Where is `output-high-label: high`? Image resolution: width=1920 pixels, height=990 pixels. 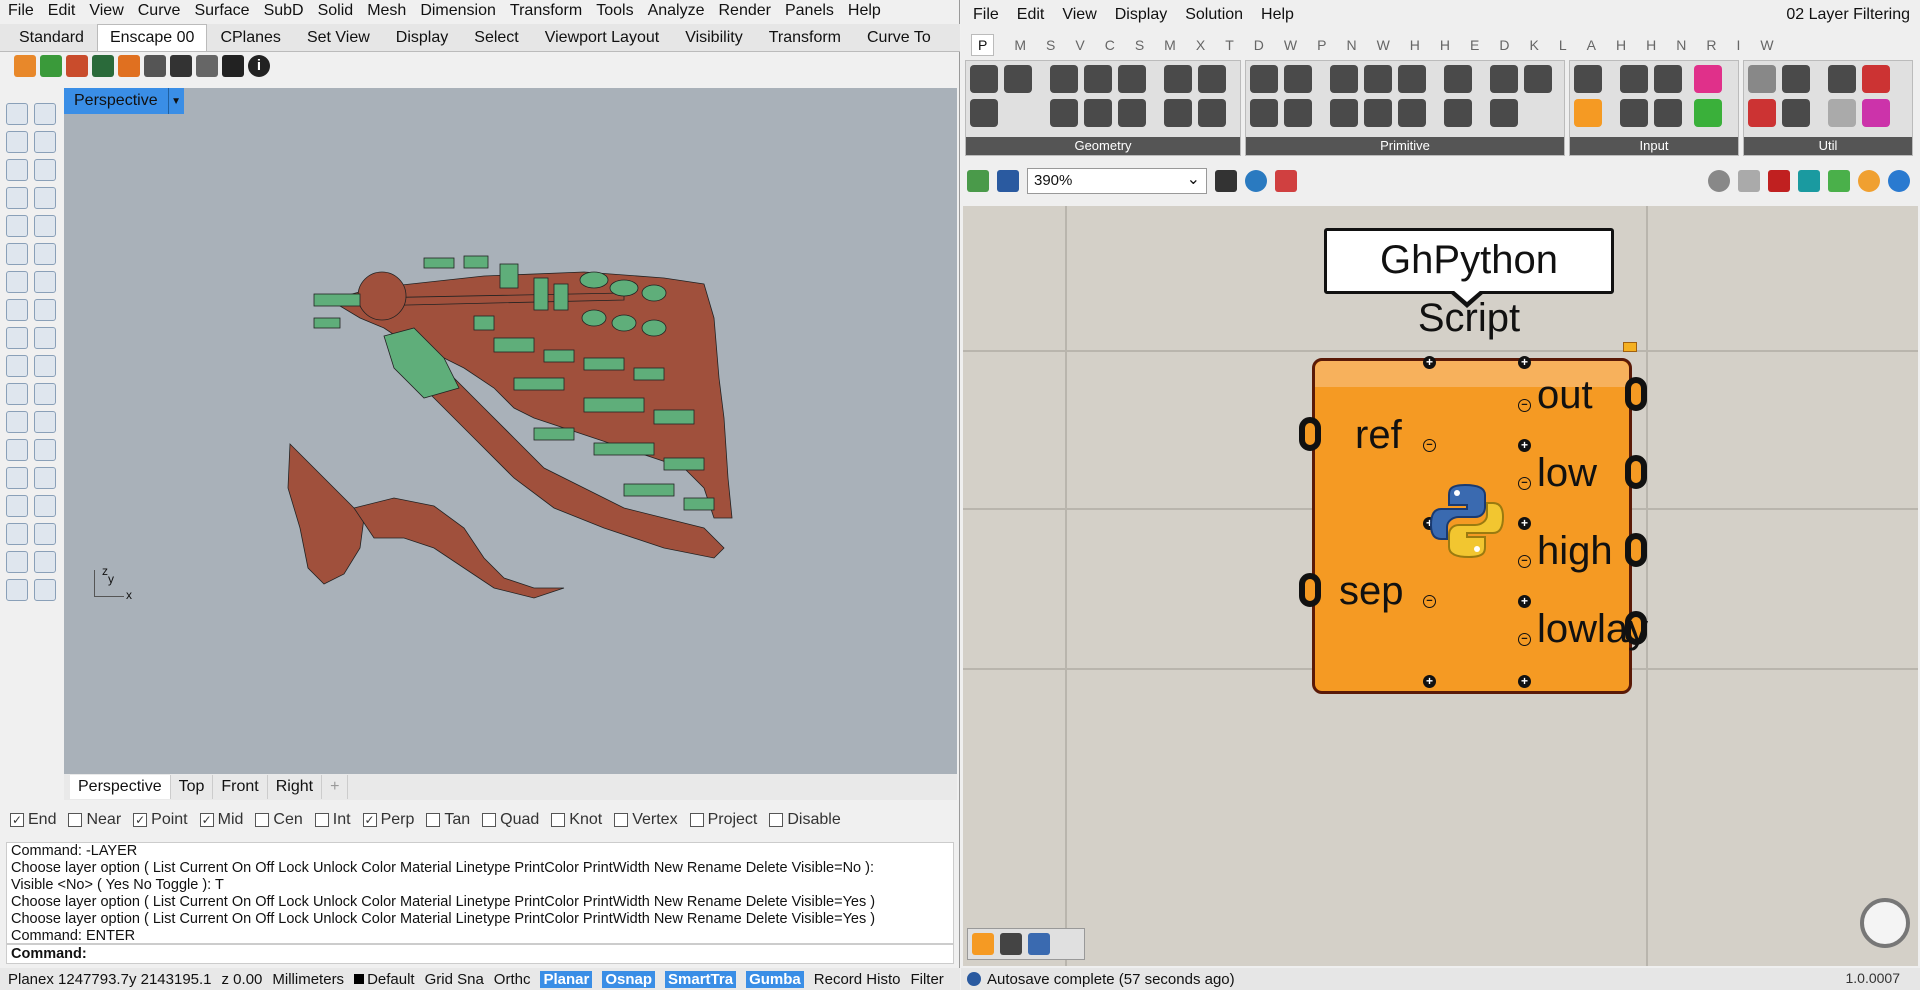 output-high-label: high is located at coordinates (1575, 551).